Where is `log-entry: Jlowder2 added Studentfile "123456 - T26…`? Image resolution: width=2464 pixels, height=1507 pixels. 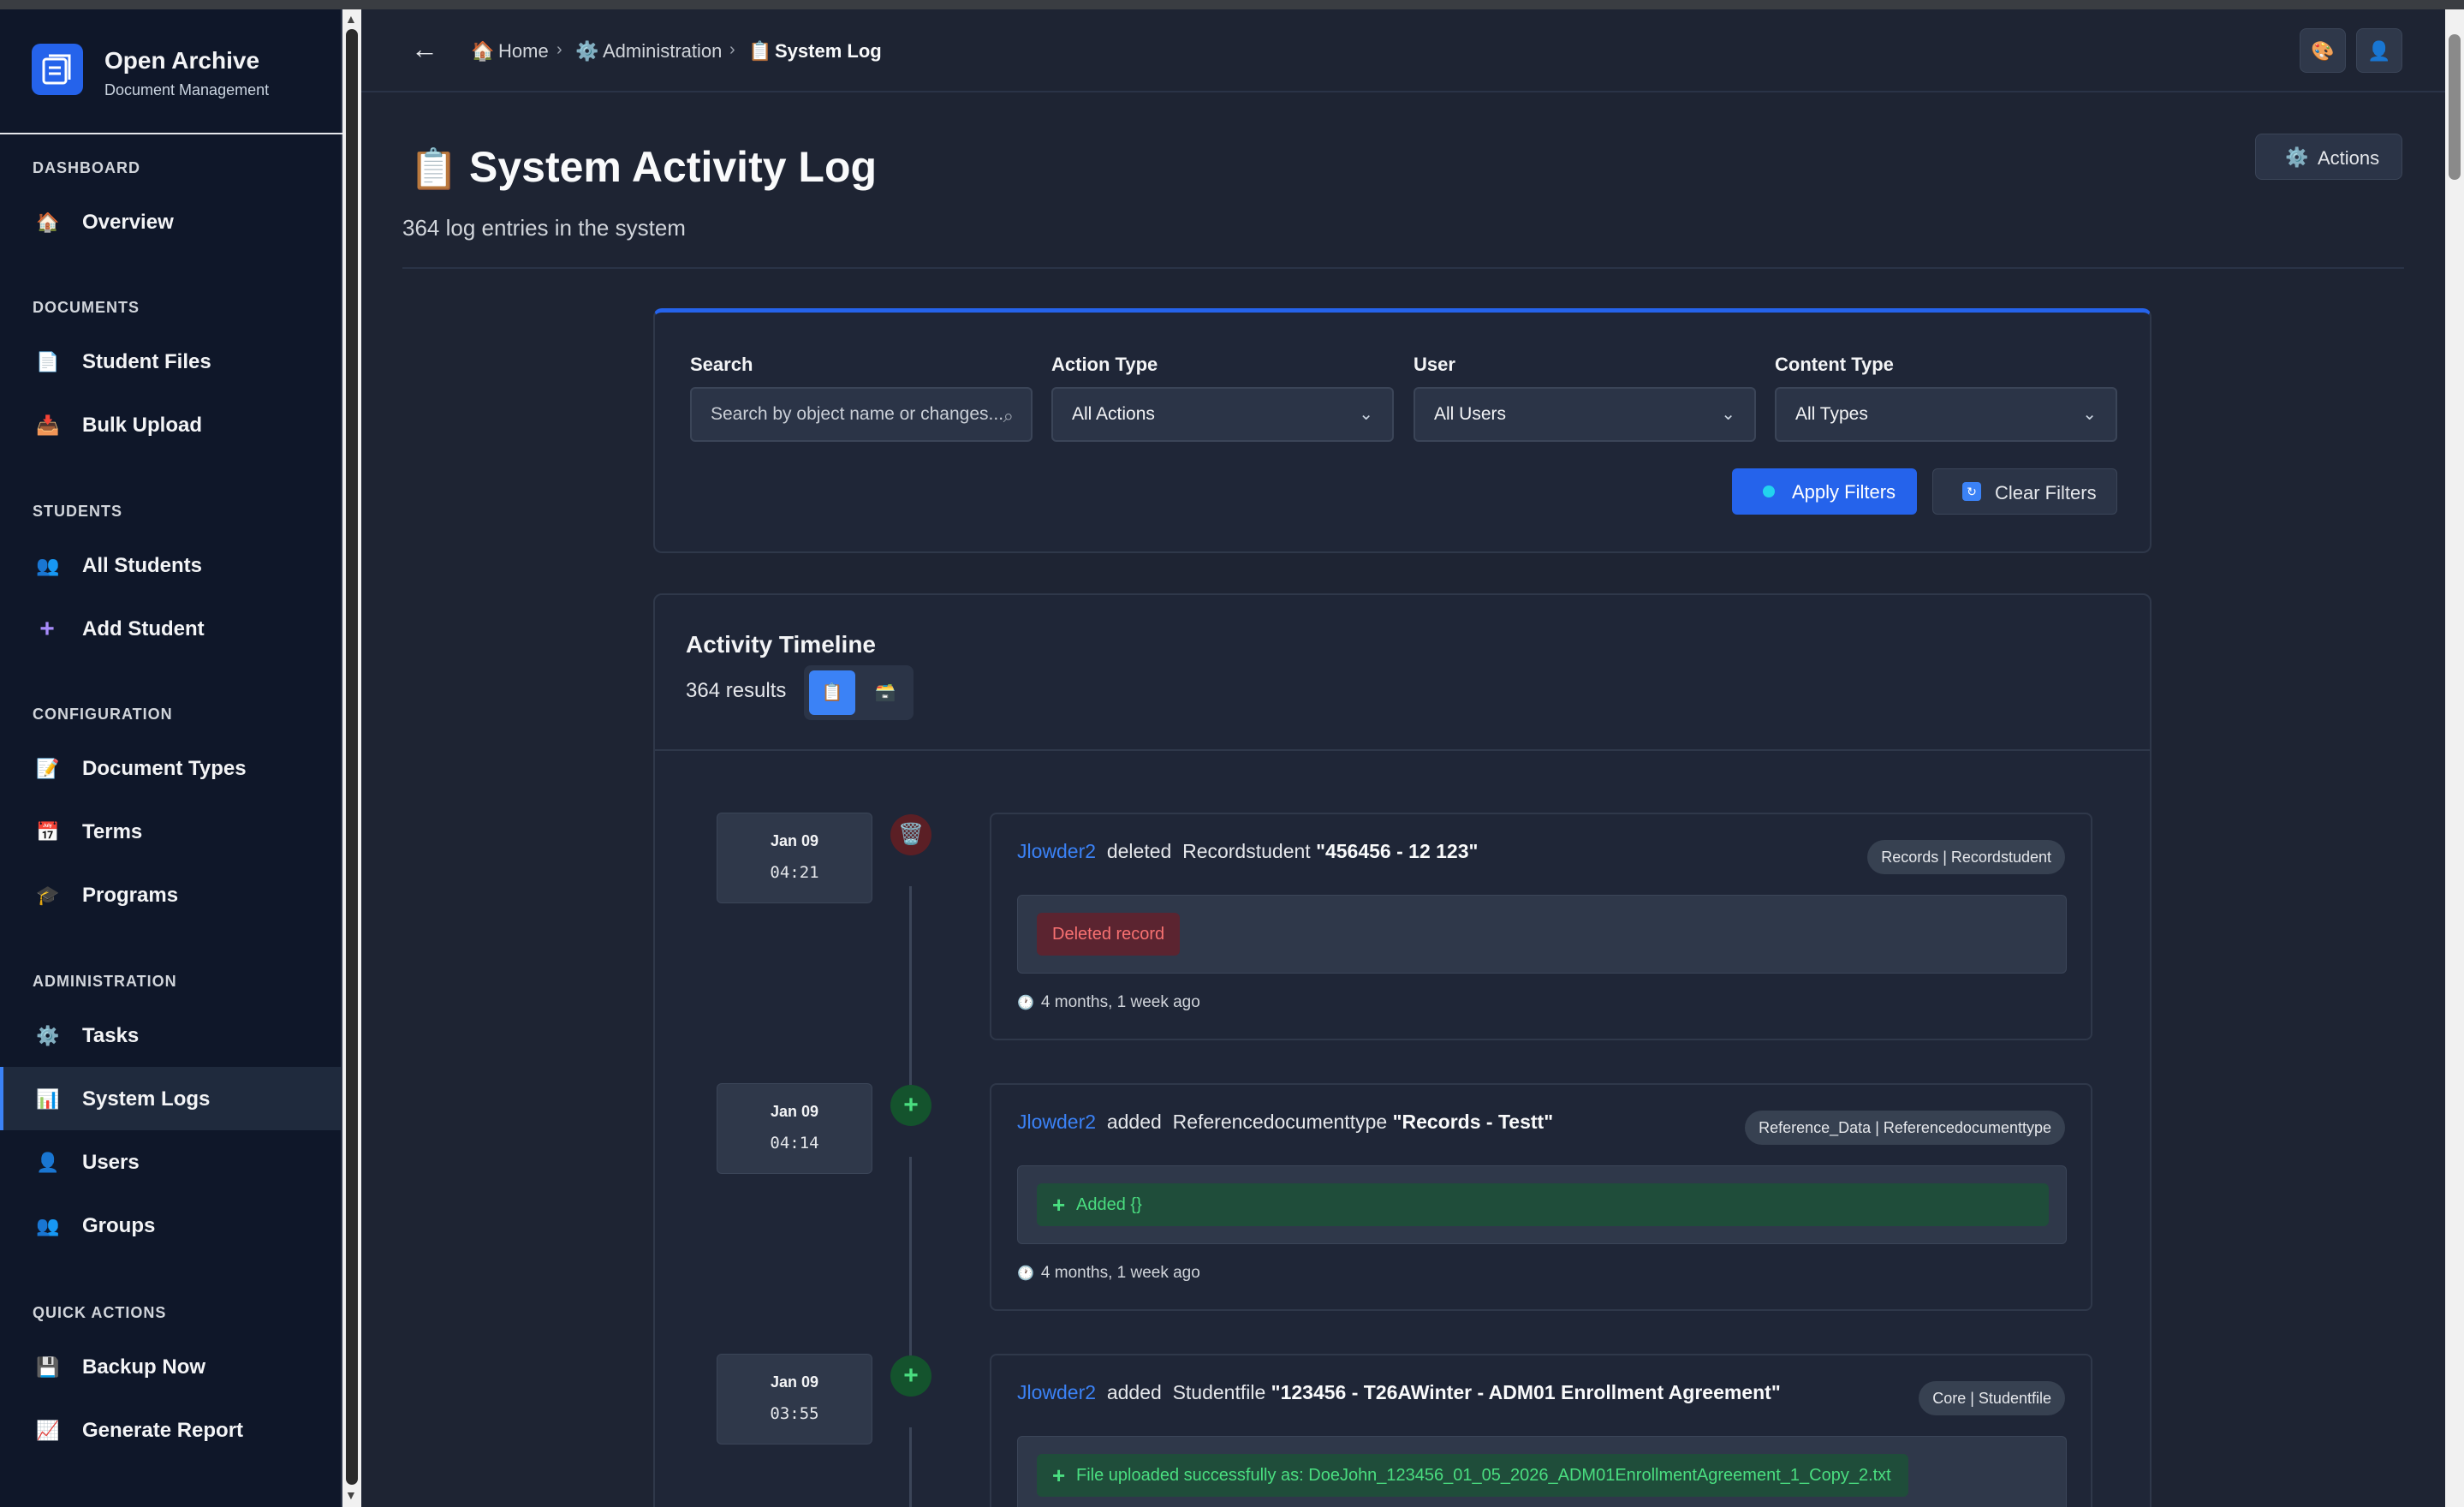
log-entry: Jlowder2 added Studentfile "123456 - T26… is located at coordinates (1541, 1430).